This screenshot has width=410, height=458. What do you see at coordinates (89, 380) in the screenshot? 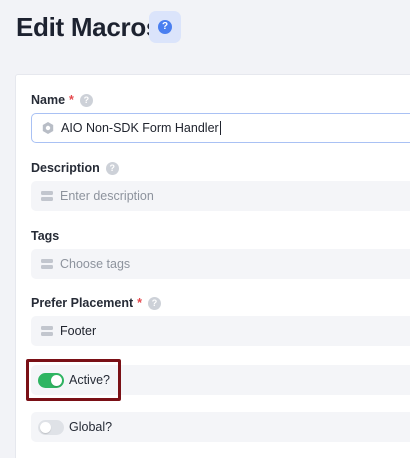
I see `active-label: Active?` at bounding box center [89, 380].